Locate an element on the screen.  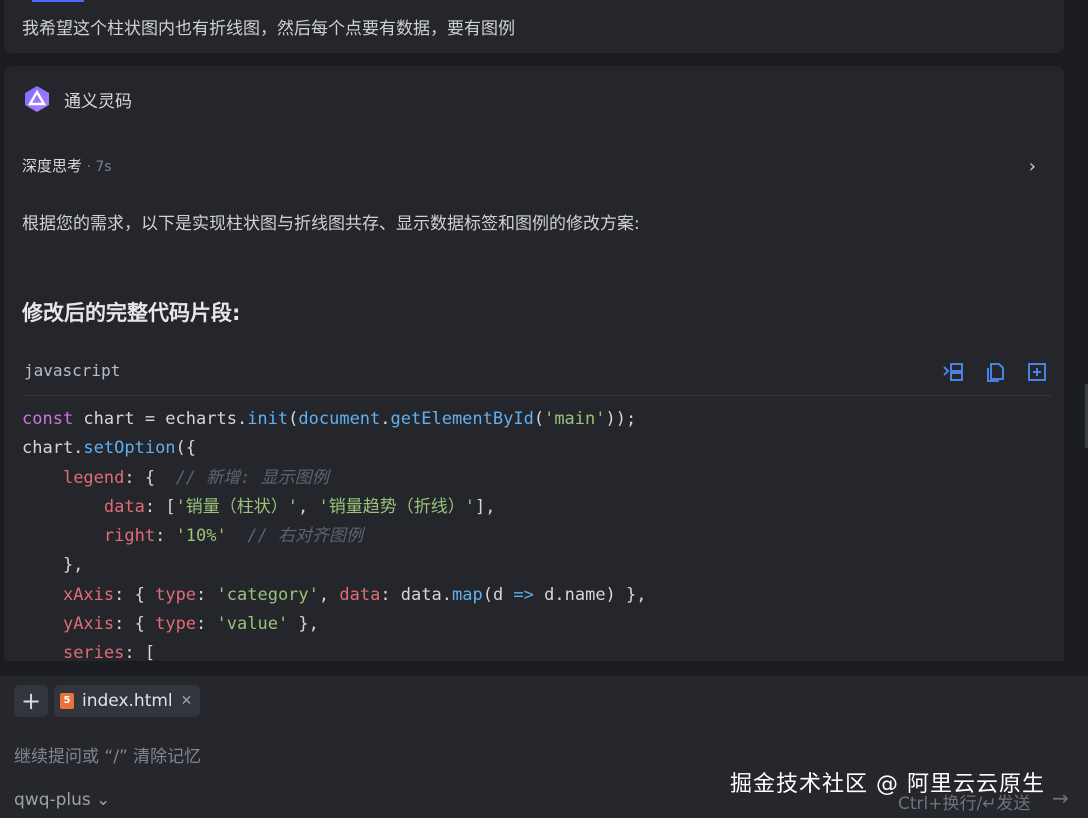
user-message-text: 我希望这个柱状图内也有折线图，然后每个点要有数据，要有图例 is located at coordinates (268, 29).